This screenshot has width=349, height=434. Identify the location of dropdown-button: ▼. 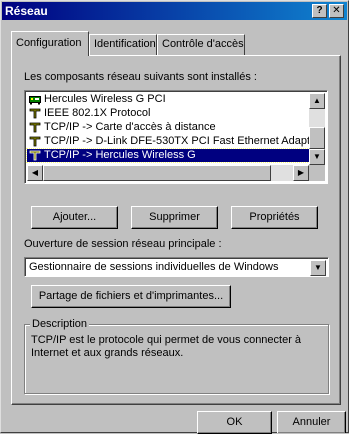
(318, 268).